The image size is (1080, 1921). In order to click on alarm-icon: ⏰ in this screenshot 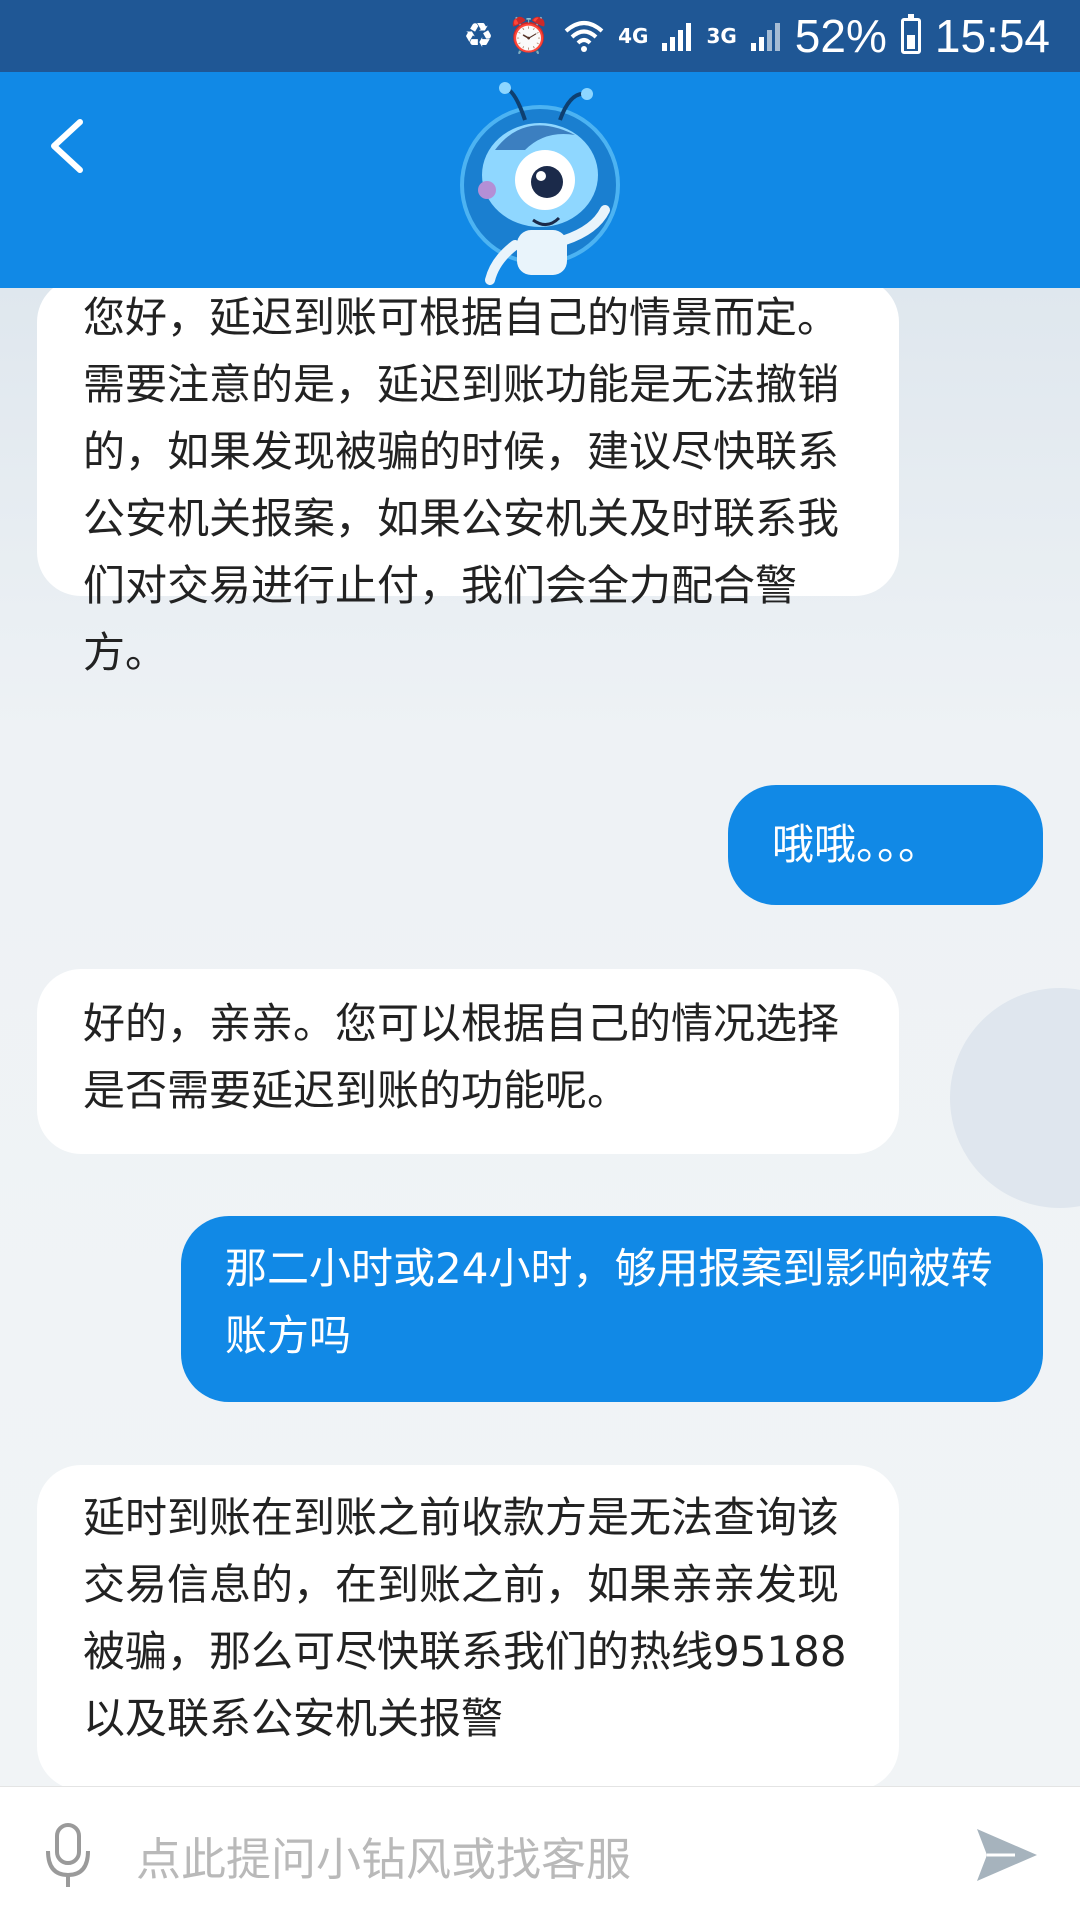, I will do `click(529, 36)`.